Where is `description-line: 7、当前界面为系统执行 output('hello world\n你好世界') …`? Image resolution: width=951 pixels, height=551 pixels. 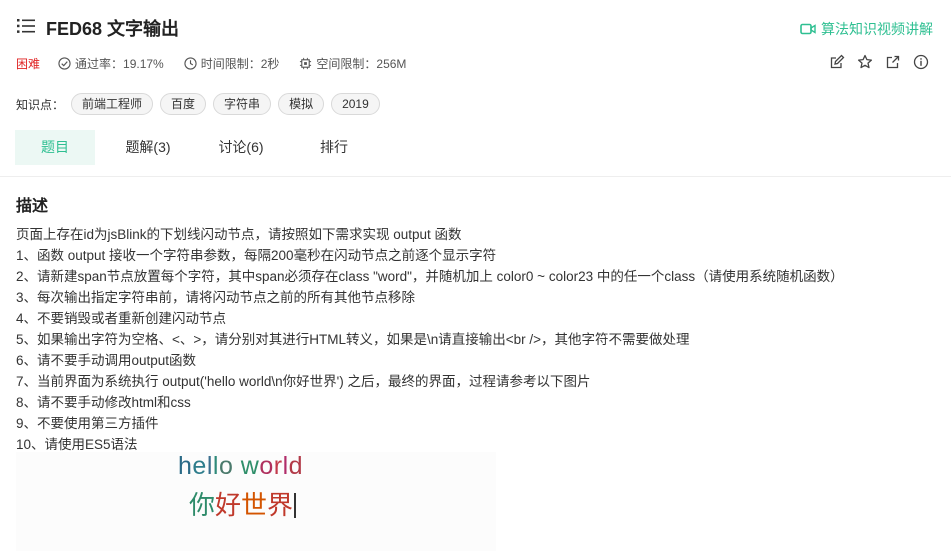 description-line: 7、当前界面为系统执行 output('hello world\n你好世界') … is located at coordinates (303, 381).